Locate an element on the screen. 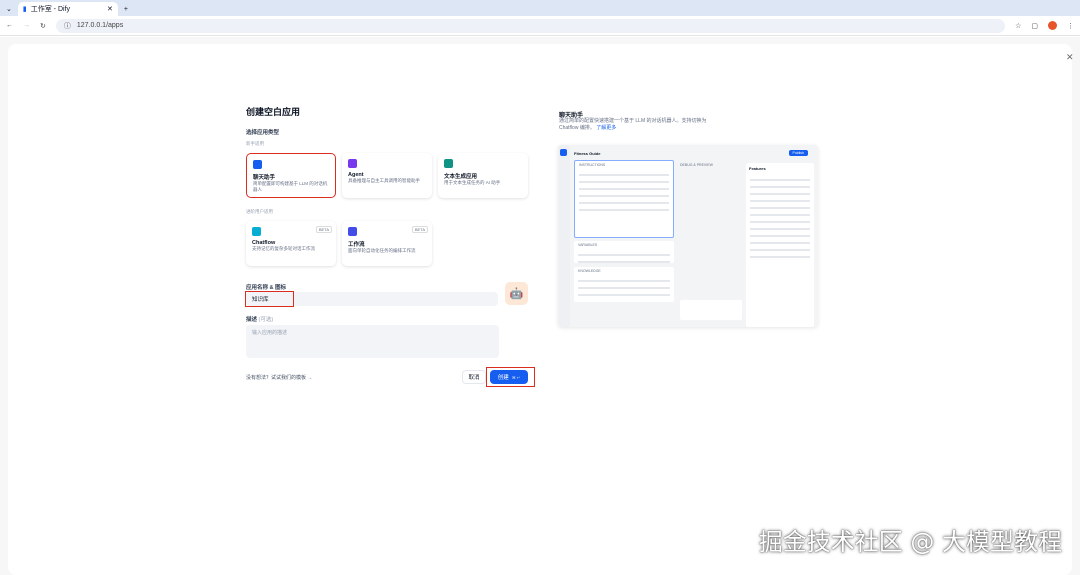 The width and height of the screenshot is (1080, 575). card-title: 工作流 is located at coordinates (356, 245).